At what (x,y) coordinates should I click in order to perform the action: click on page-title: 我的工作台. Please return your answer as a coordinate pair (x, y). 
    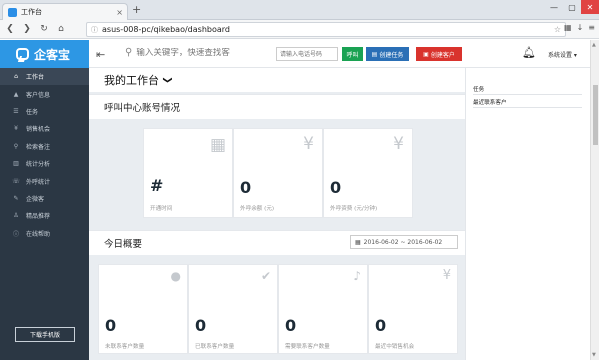
    Looking at the image, I should click on (131, 80).